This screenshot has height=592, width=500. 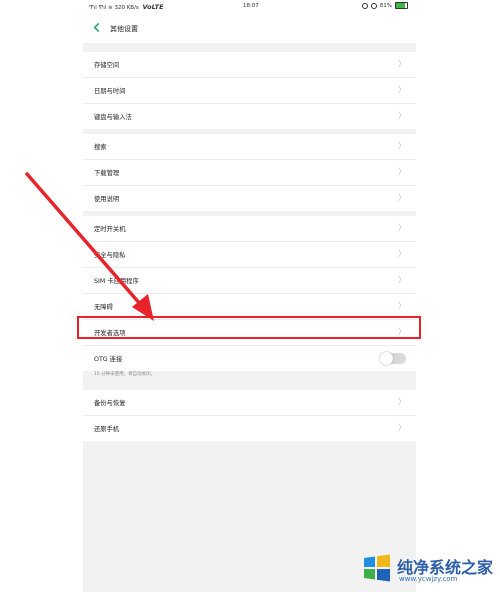 What do you see at coordinates (377, 568) in the screenshot?
I see `windows-logo-icon` at bounding box center [377, 568].